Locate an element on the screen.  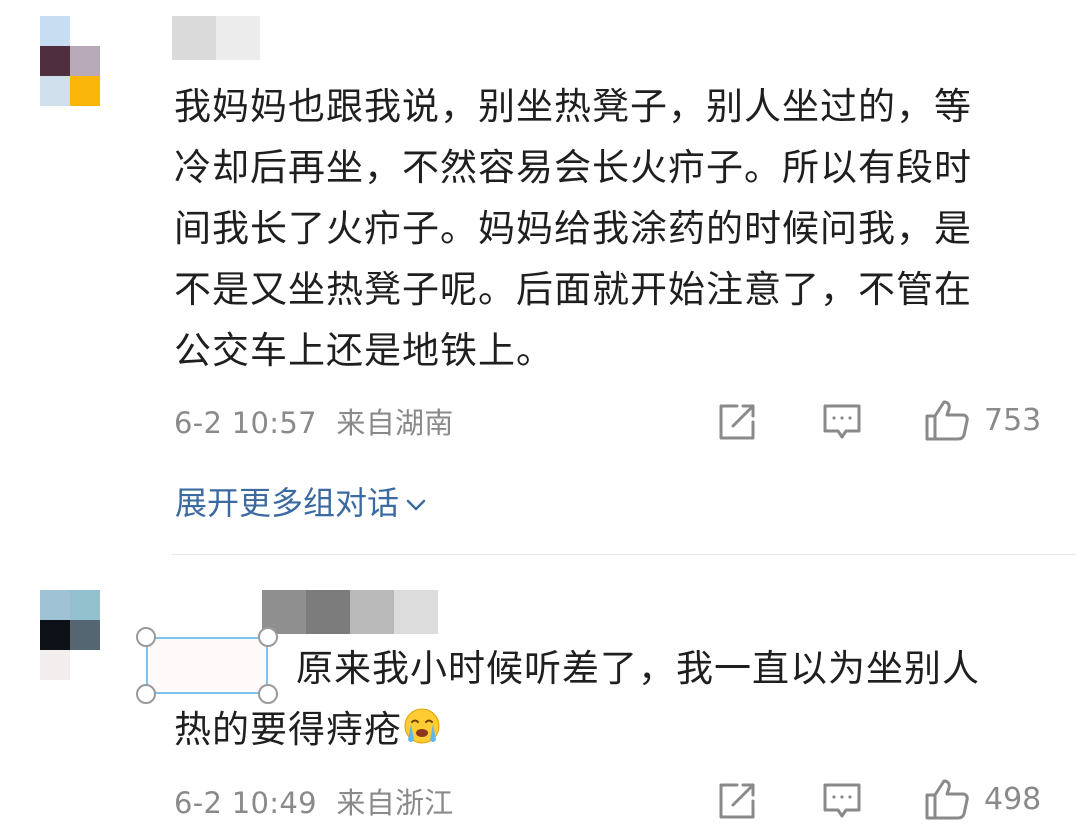
expand-conversation-link: 展开更多组对话 is located at coordinates (301, 501).